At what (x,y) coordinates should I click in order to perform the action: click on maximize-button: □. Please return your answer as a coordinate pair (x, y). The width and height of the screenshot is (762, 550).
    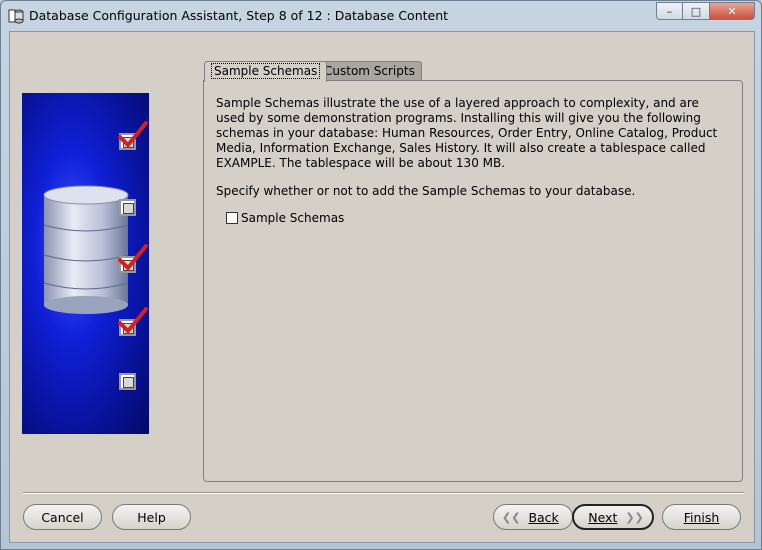
    Looking at the image, I should click on (696, 11).